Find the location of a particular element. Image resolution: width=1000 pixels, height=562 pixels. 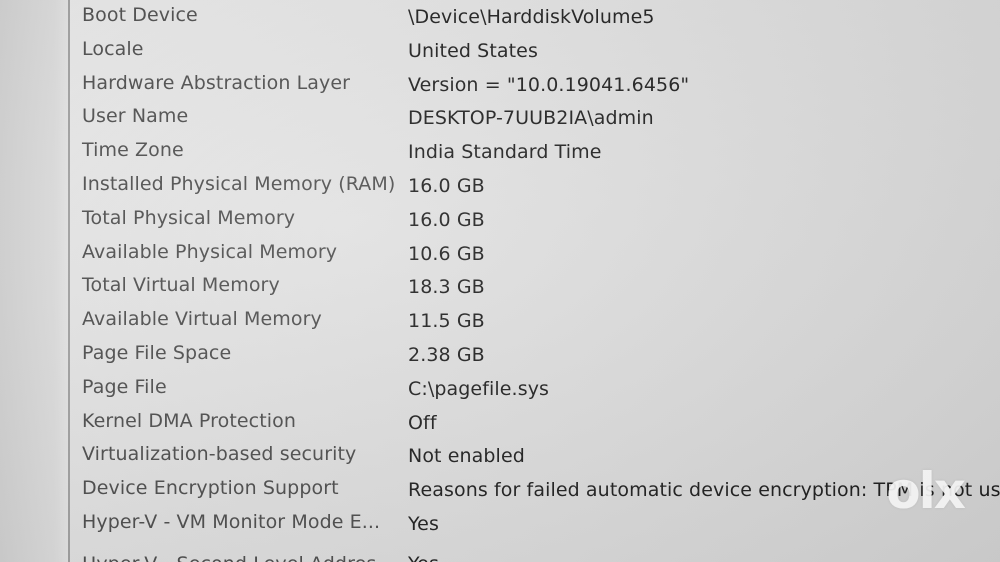

table-row: Available Virtual Memory 11.5 GB is located at coordinates (541, 323).